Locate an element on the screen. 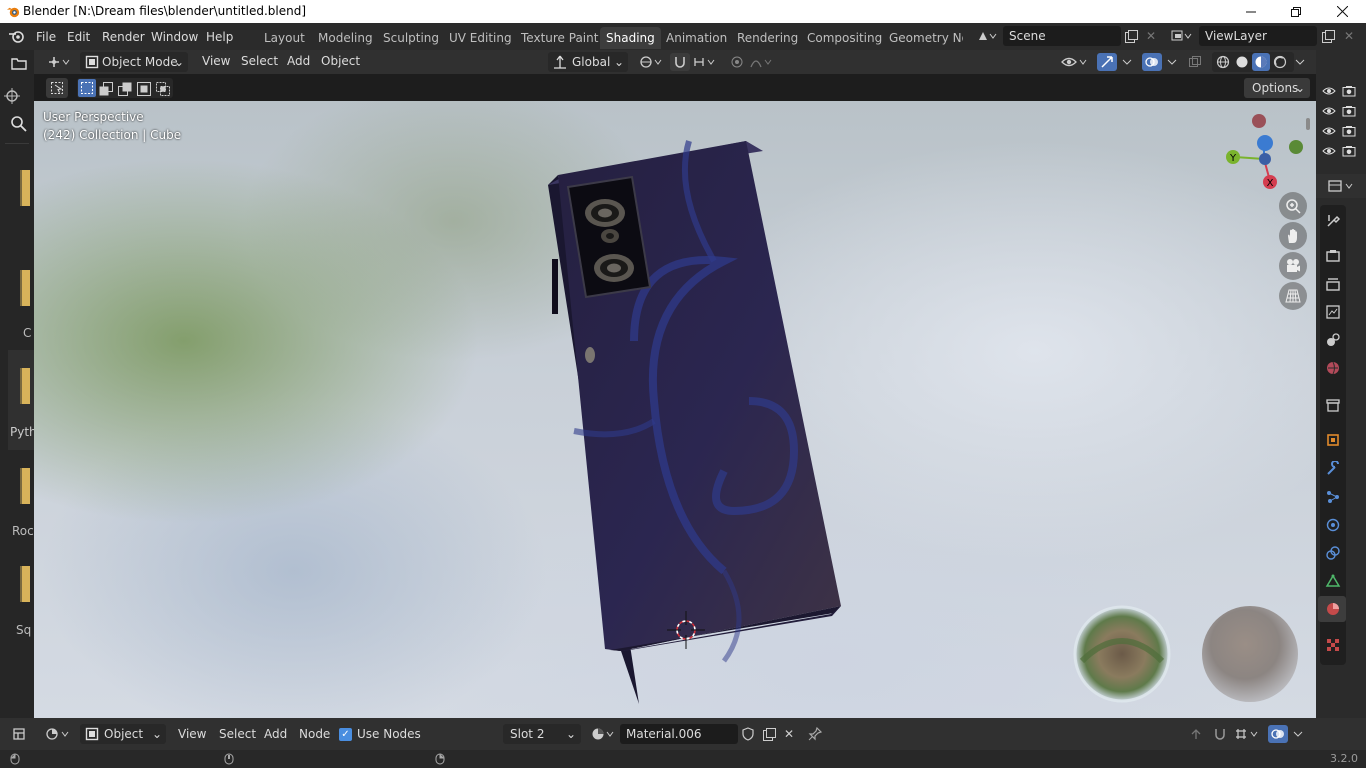 Image resolution: width=1366 pixels, height=768 pixels. use-nodes-toggle: ✓ Use Nodes is located at coordinates (380, 734).